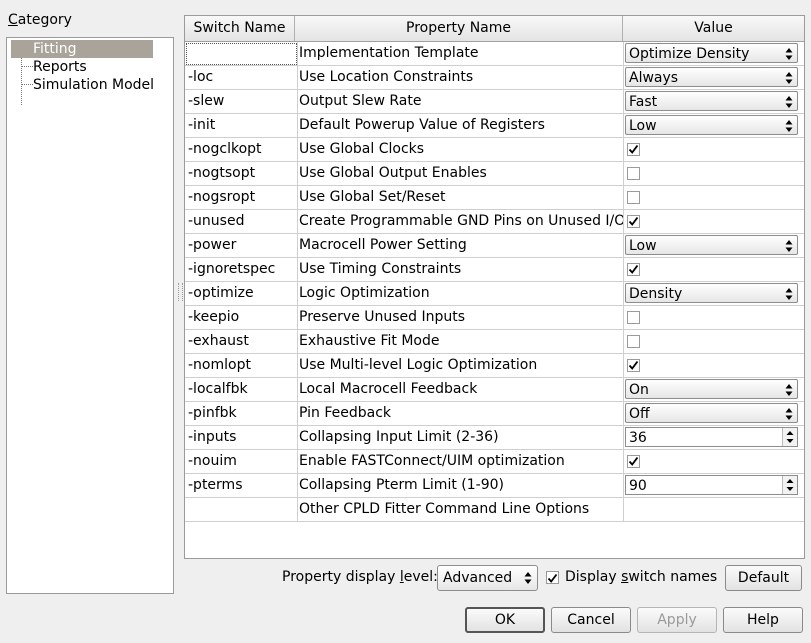 The width and height of the screenshot is (811, 643). I want to click on value-cell: 36, so click(713, 438).